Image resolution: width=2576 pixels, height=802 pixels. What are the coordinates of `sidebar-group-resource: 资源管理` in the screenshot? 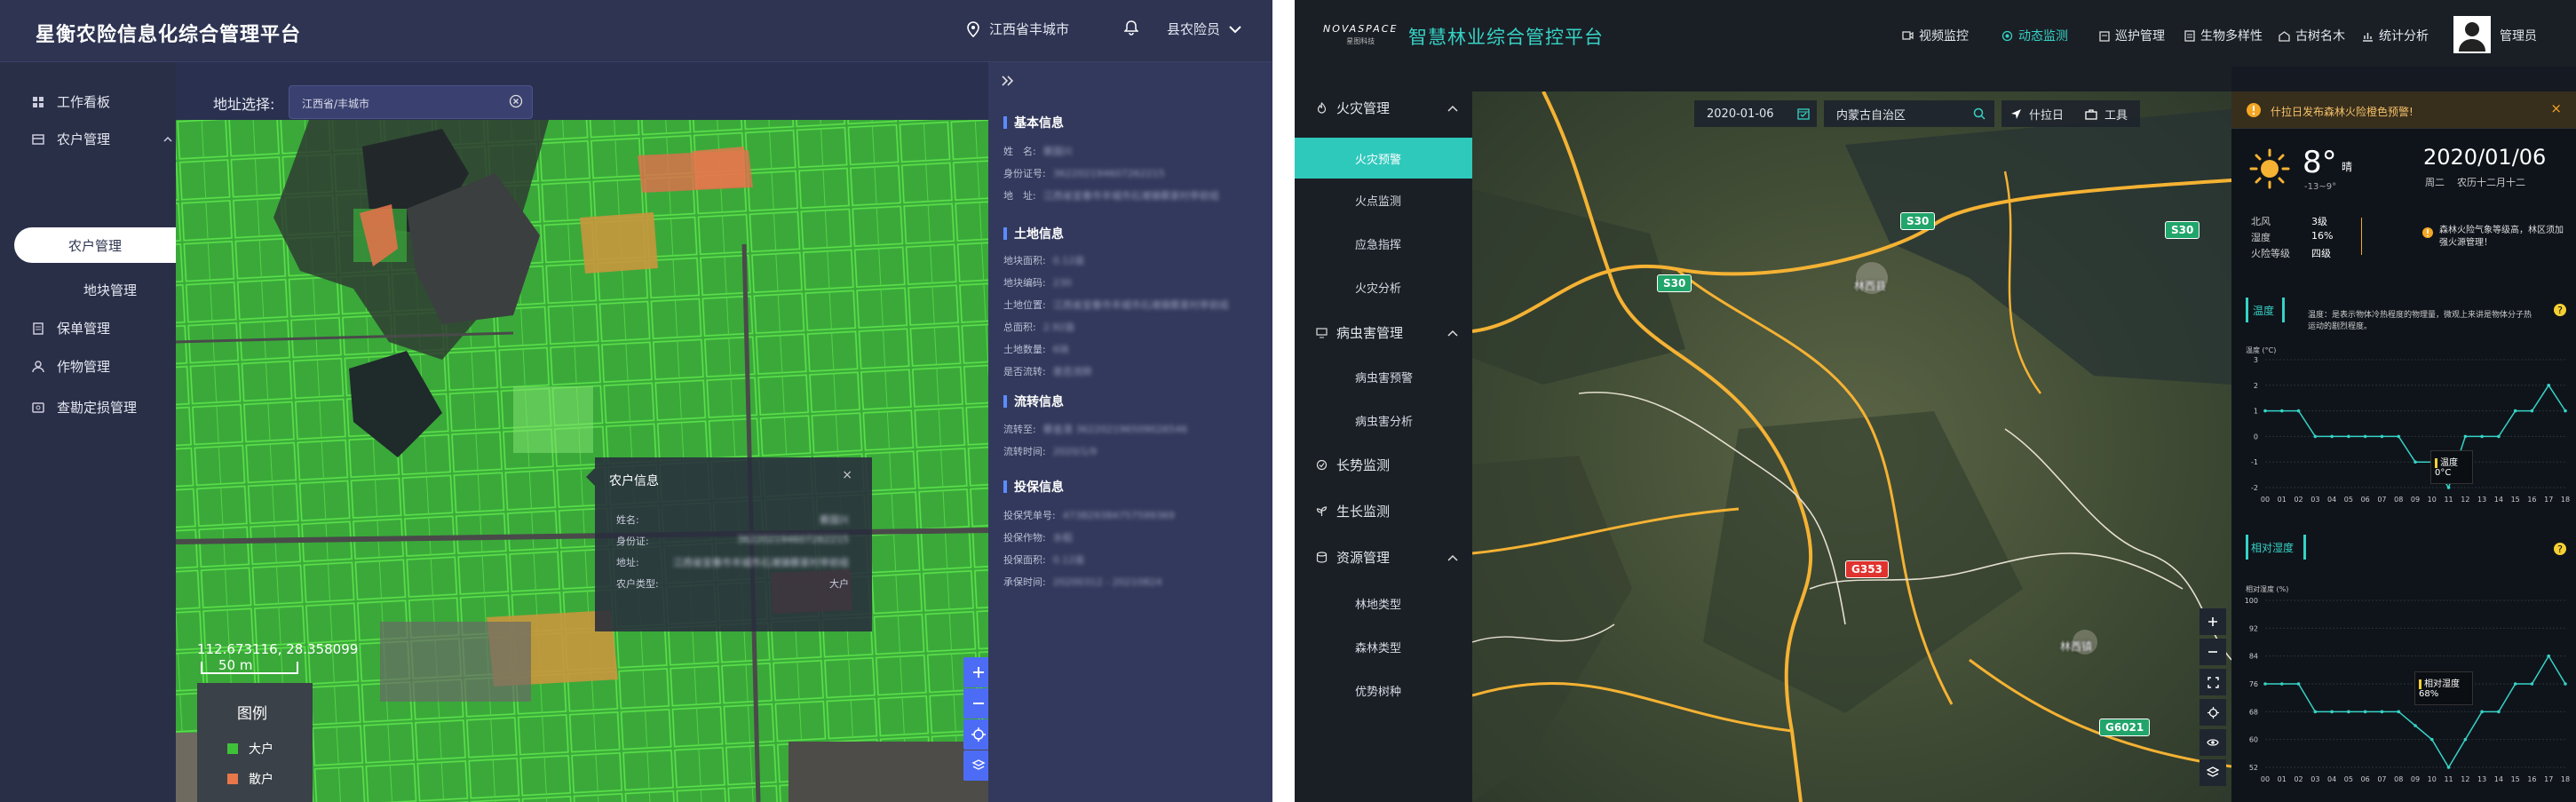 It's located at (1387, 557).